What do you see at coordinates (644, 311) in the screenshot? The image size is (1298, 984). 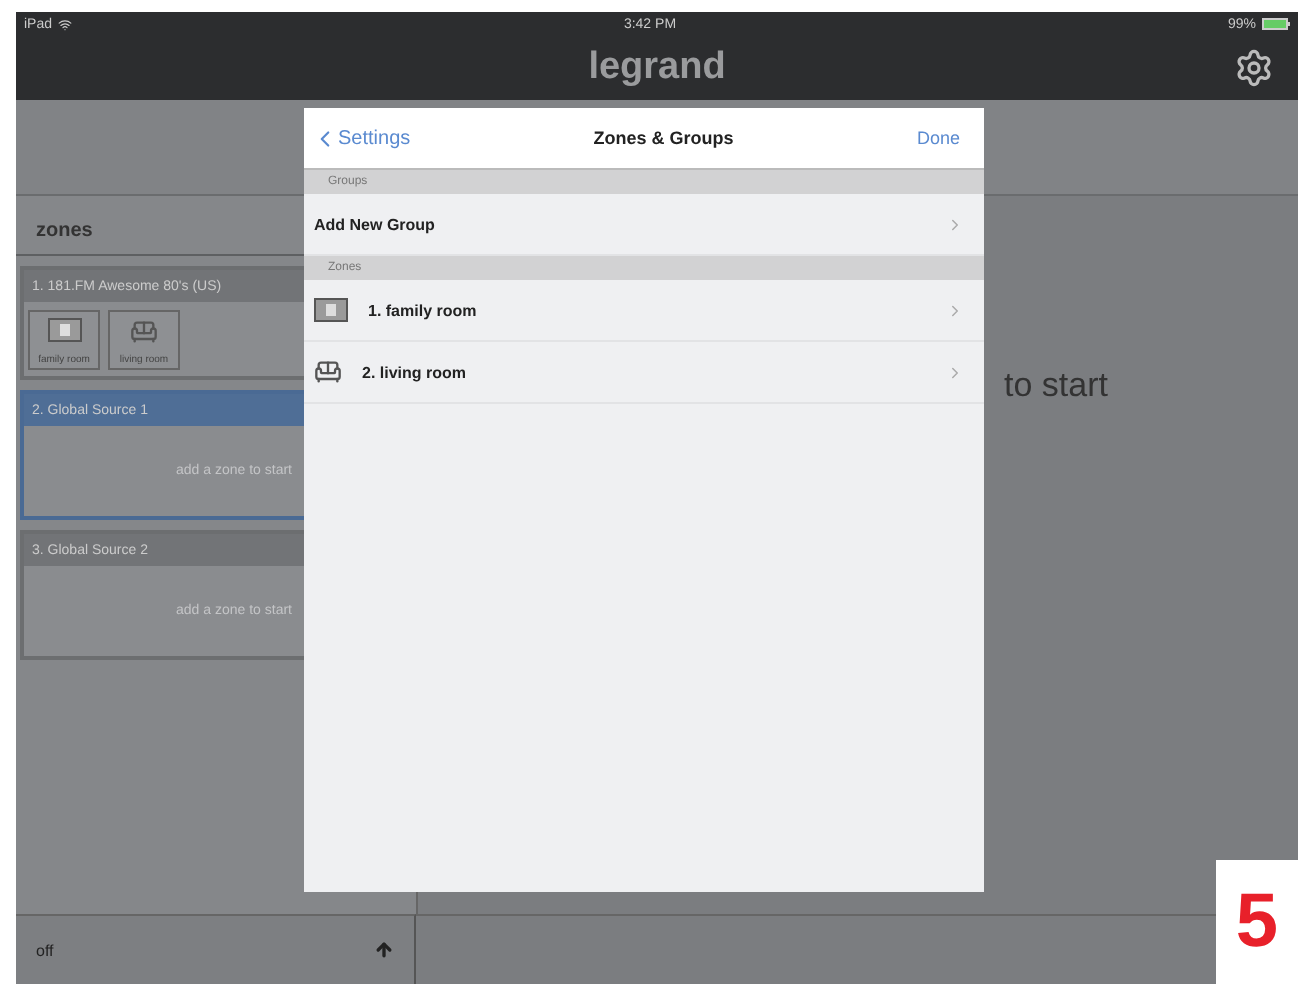 I see `list-row: 1. family room` at bounding box center [644, 311].